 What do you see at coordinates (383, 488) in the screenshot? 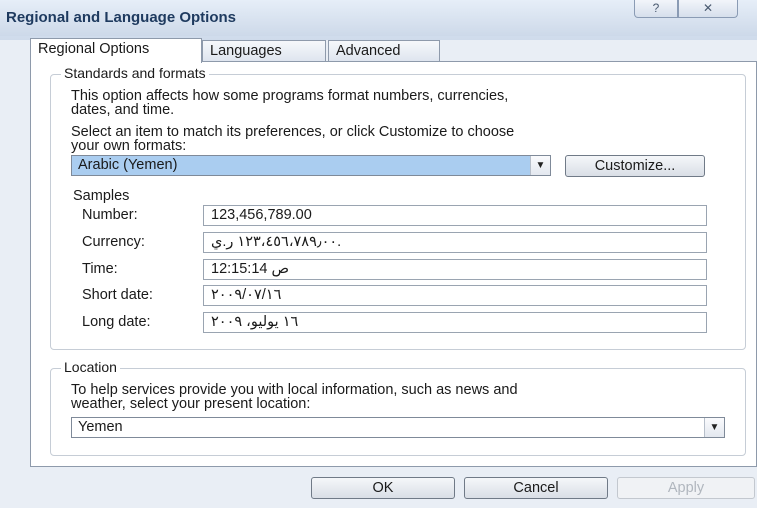
I see `ok-button: OK` at bounding box center [383, 488].